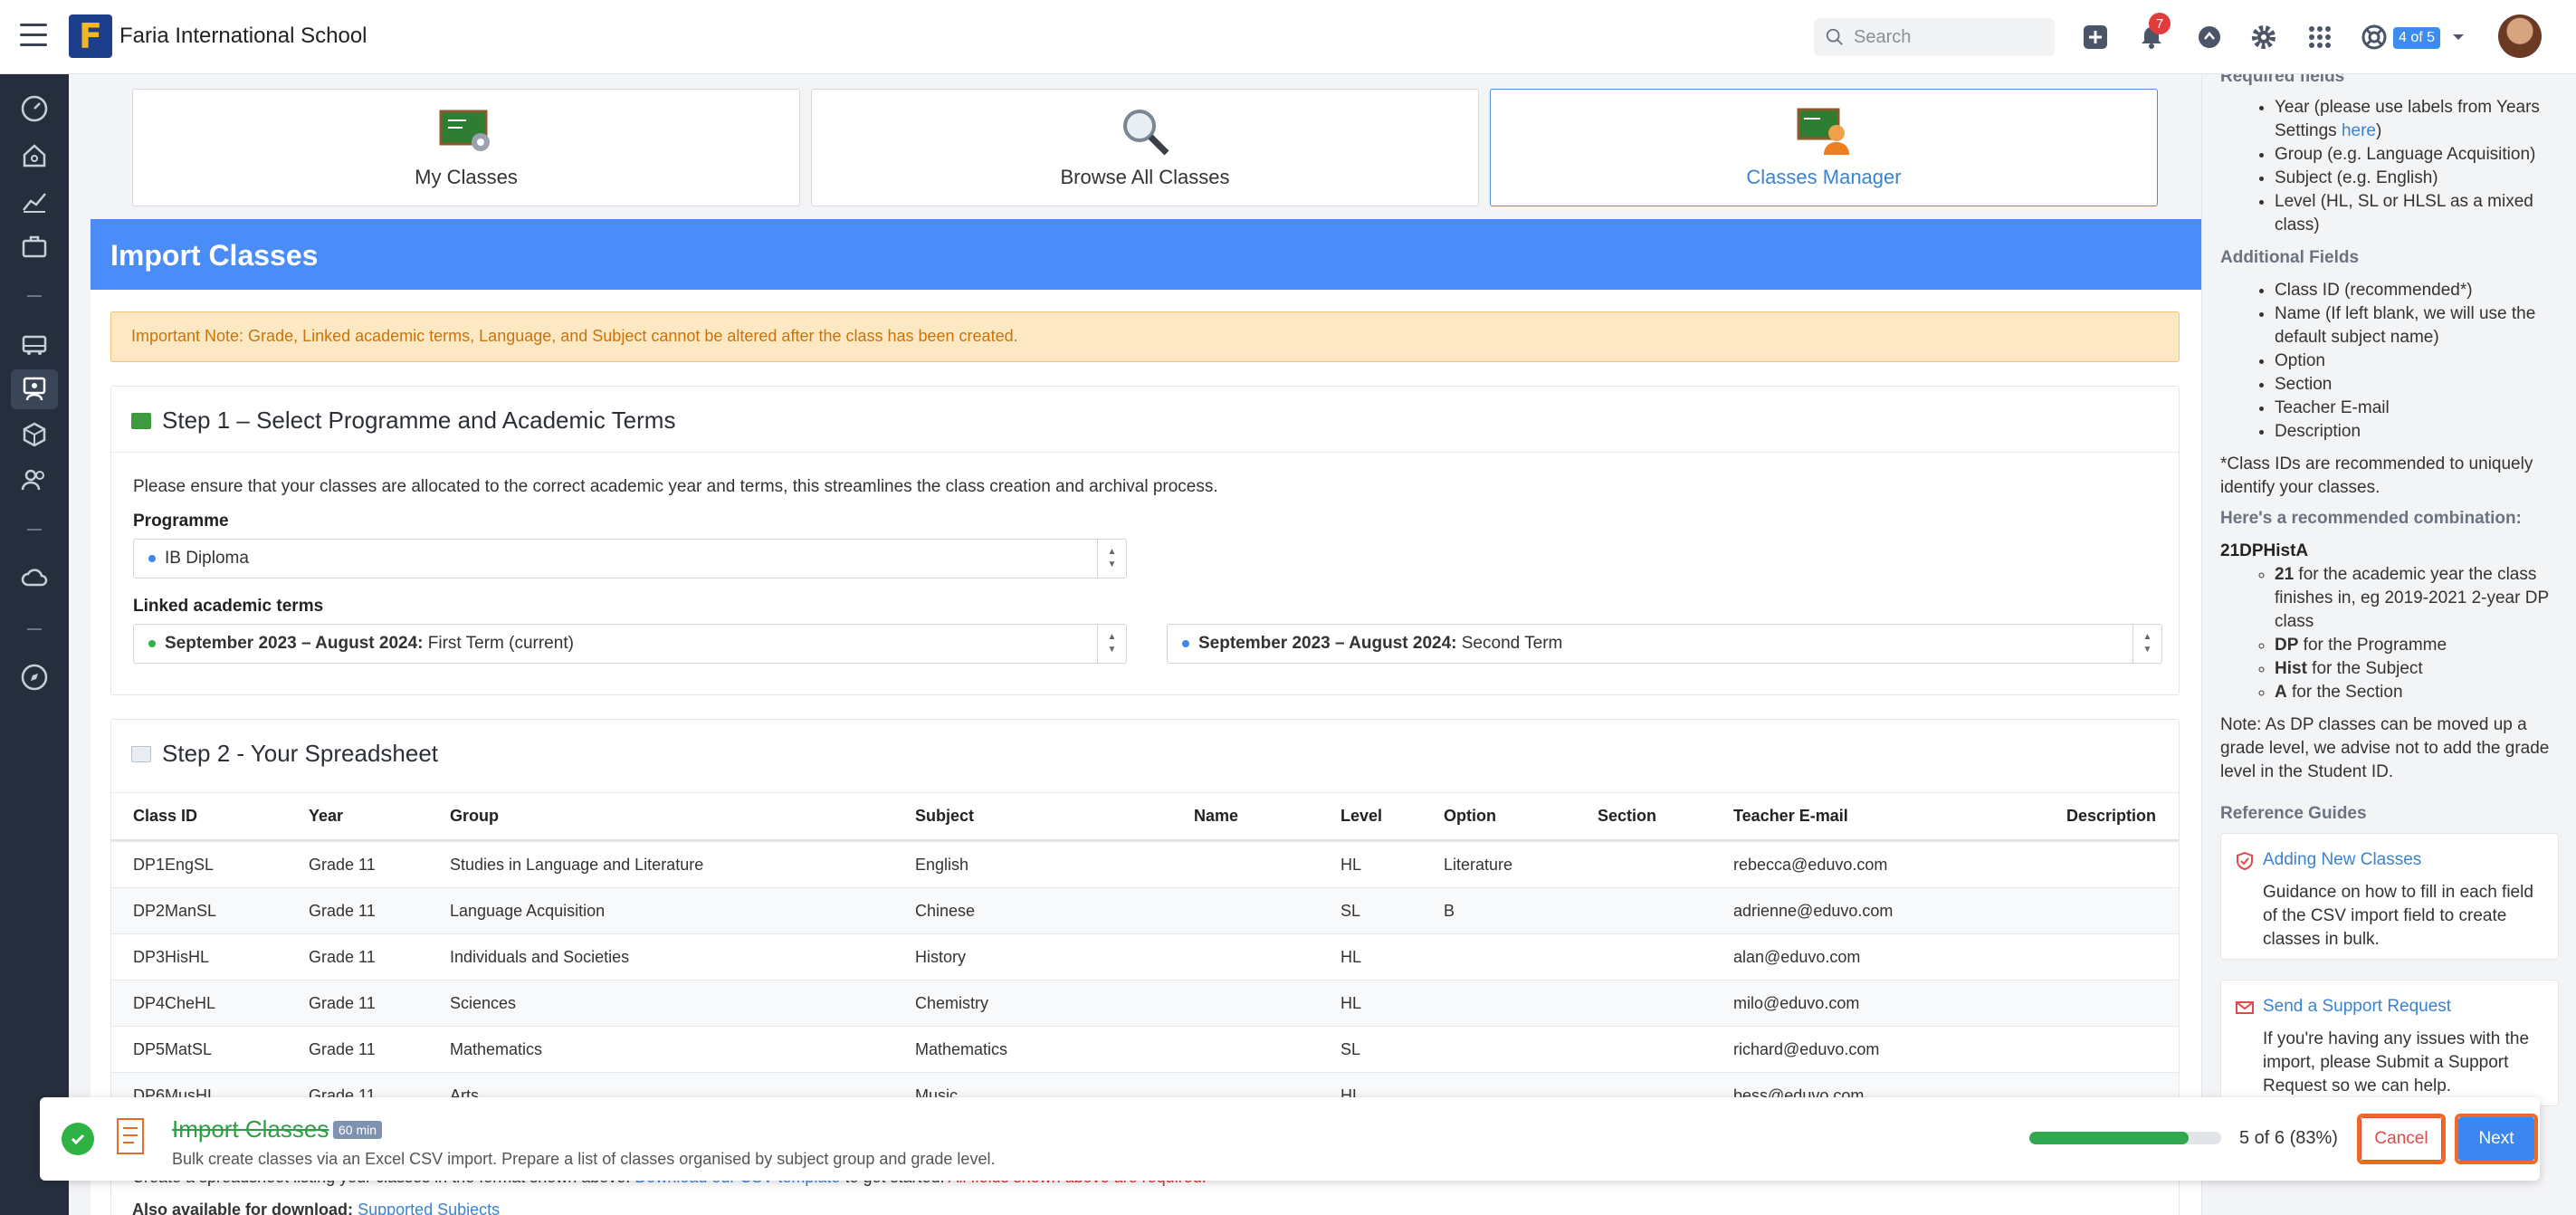 The height and width of the screenshot is (1215, 2576). Describe the element at coordinates (1628, 816) in the screenshot. I see `column-header: Section` at that location.